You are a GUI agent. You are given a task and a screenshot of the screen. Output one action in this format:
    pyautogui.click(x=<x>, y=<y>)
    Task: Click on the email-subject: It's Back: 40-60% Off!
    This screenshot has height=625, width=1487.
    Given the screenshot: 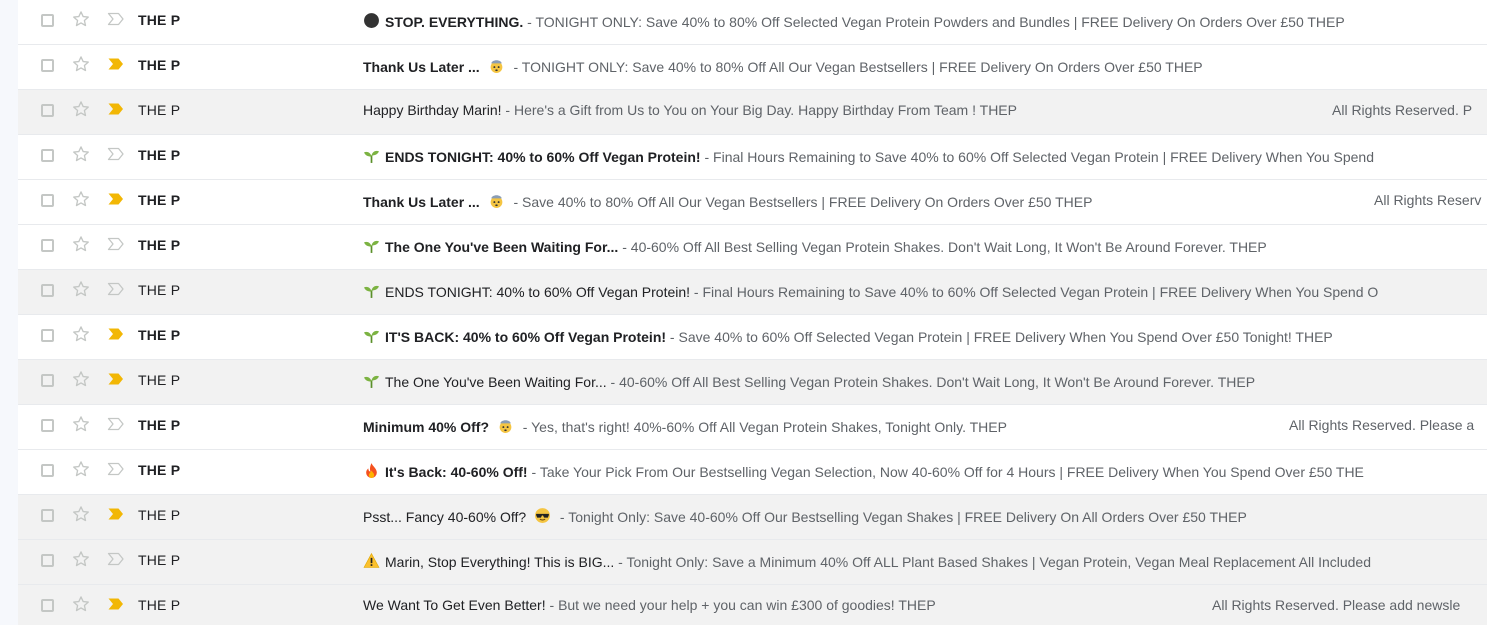 What is the action you would take?
    pyautogui.click(x=456, y=472)
    